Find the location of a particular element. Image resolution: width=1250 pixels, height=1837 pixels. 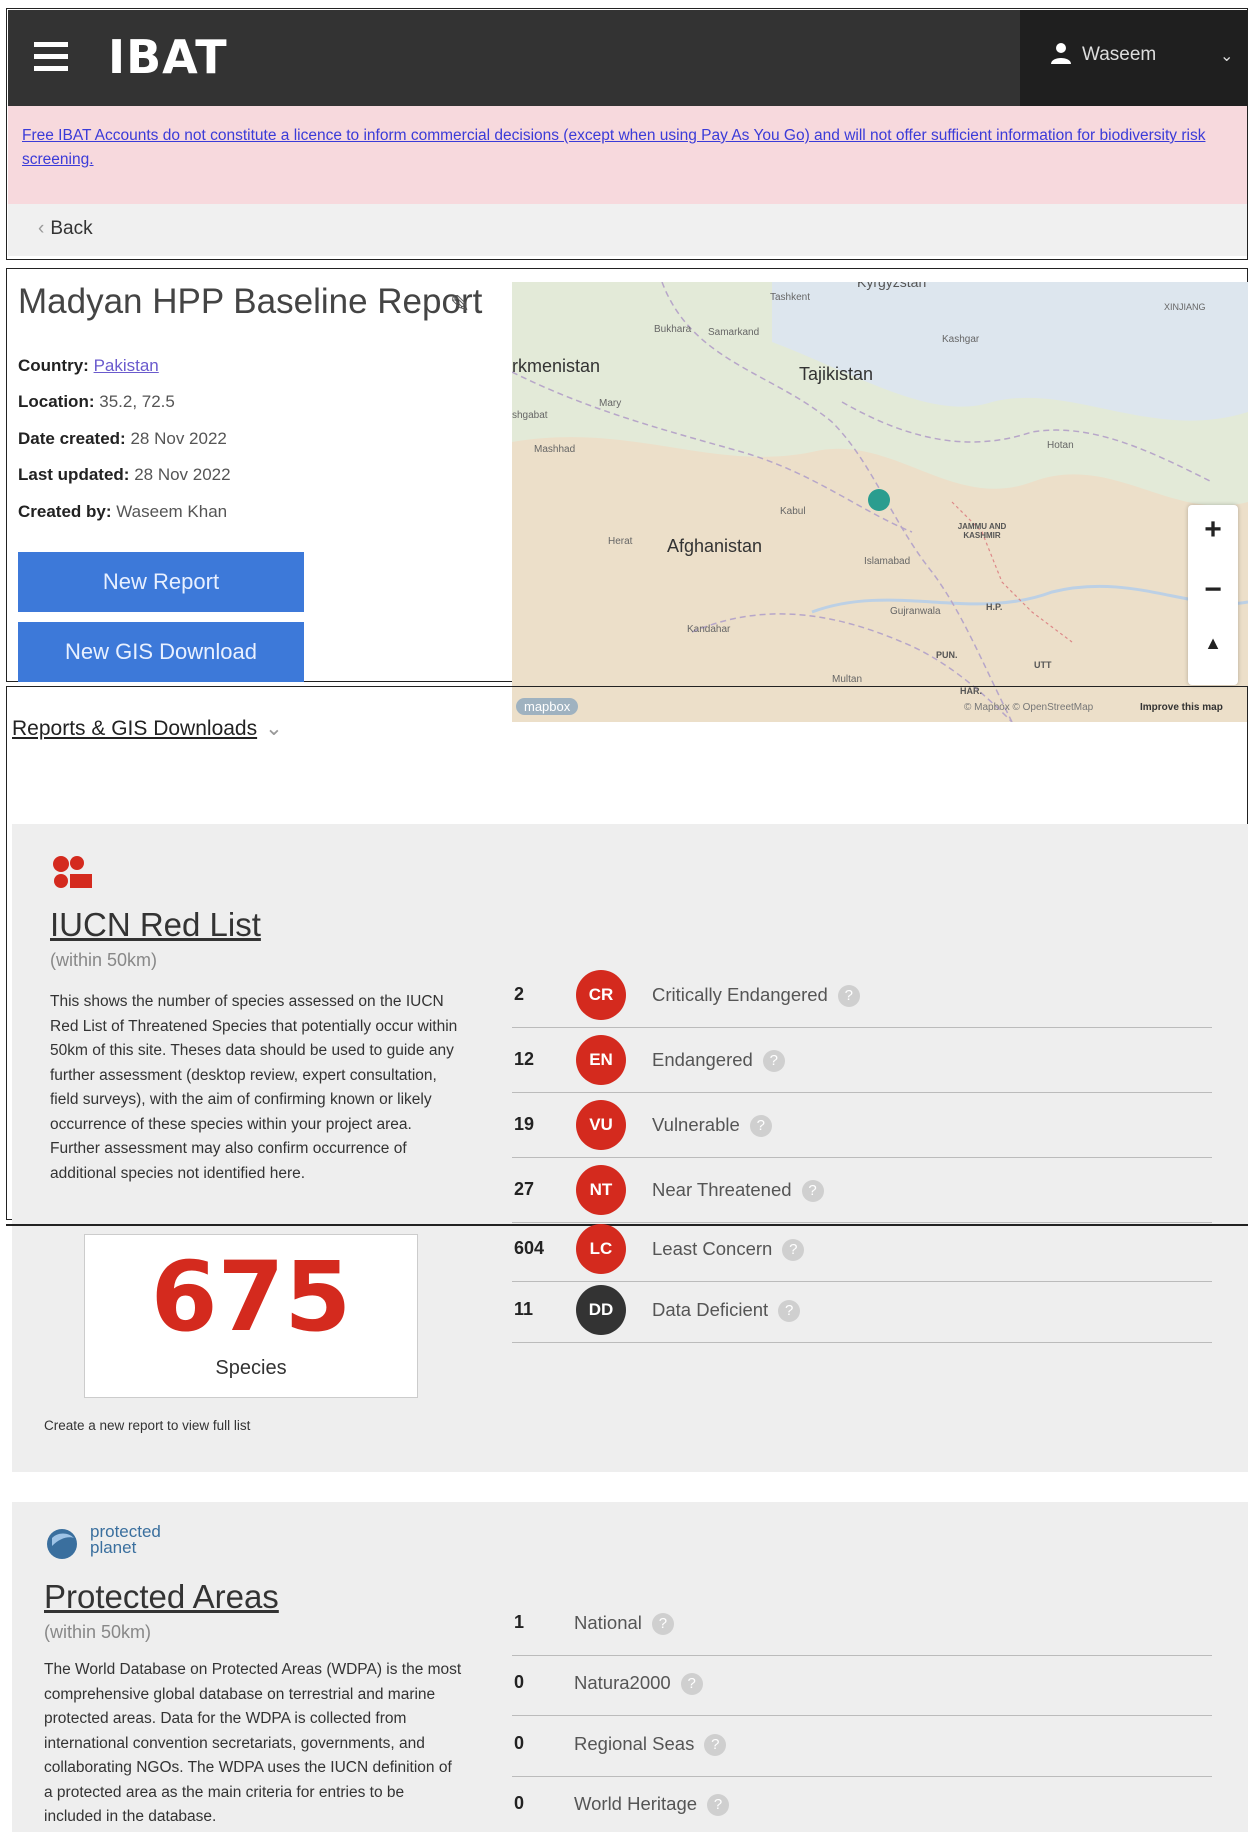

iucn-row-nt: 27 NT Near Threatened? is located at coordinates (862, 1191).